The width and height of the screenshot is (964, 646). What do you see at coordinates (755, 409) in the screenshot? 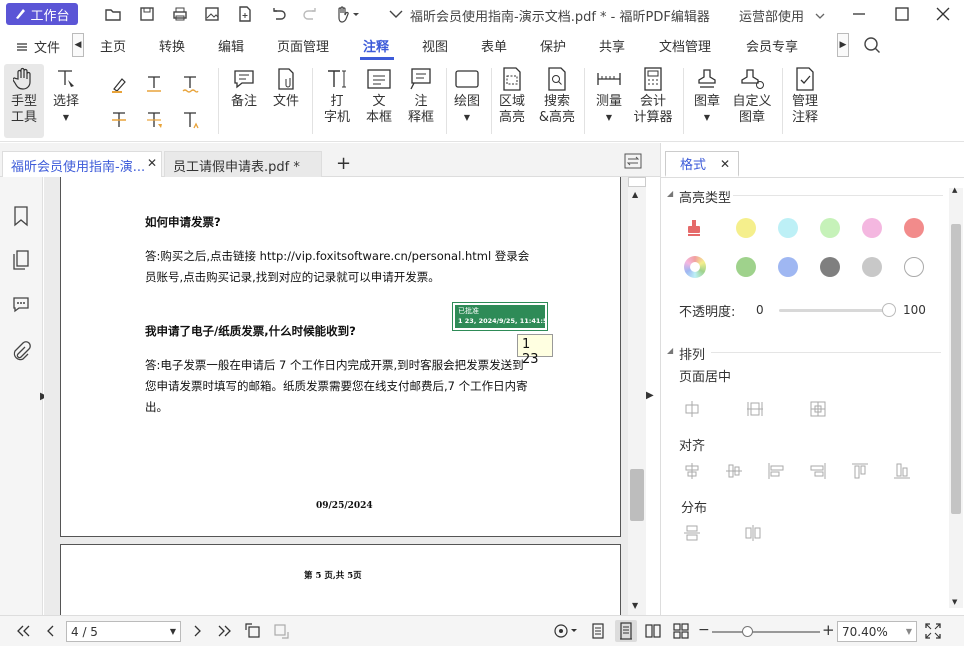
I see `center-vertical-icon` at bounding box center [755, 409].